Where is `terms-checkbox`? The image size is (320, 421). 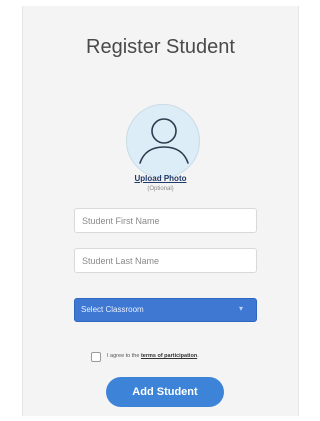 terms-checkbox is located at coordinates (96, 357).